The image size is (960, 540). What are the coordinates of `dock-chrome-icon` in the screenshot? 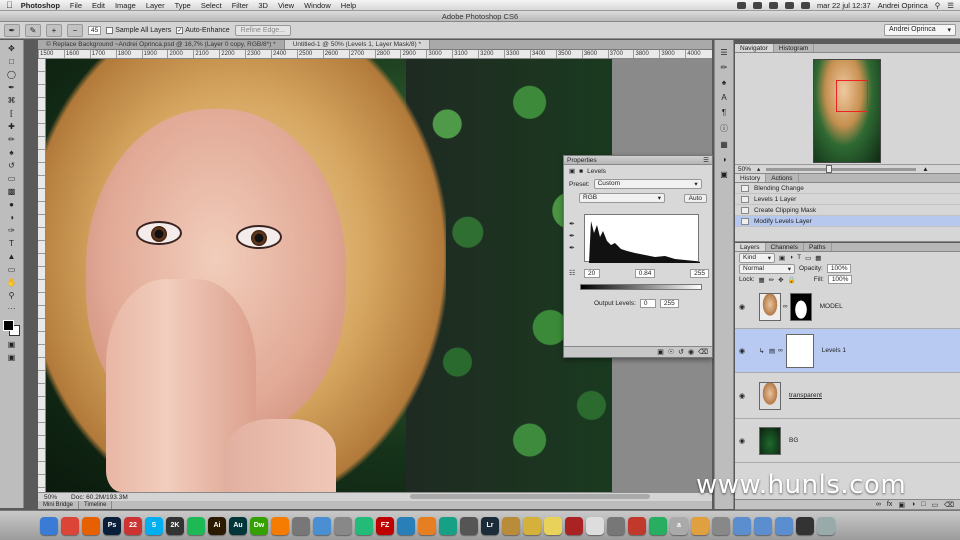 It's located at (70, 525).